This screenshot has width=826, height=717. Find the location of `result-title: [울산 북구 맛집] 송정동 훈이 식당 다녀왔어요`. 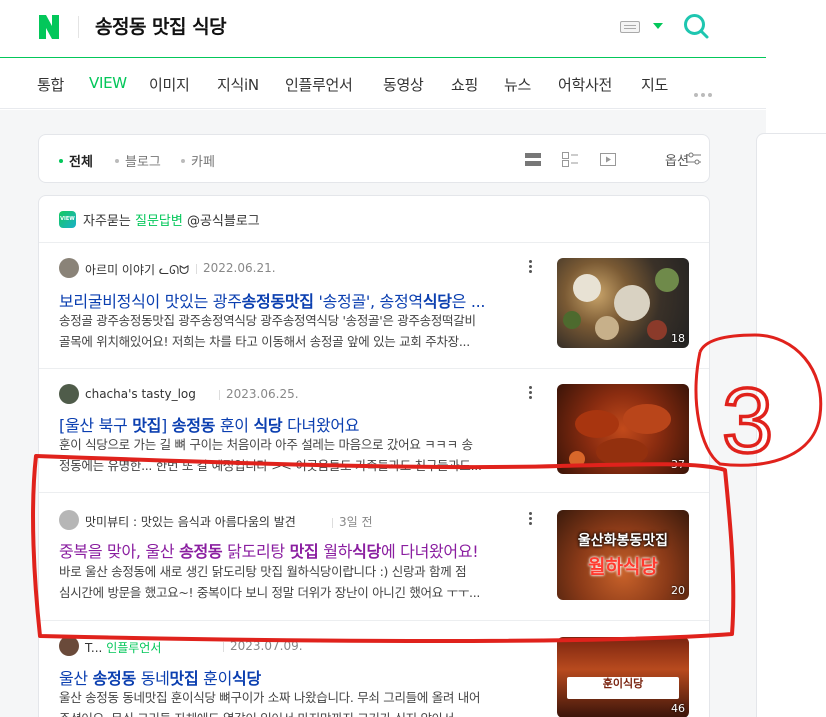

result-title: [울산 북구 맛집] 송정동 훈이 식당 다녀왔어요 is located at coordinates (209, 424).